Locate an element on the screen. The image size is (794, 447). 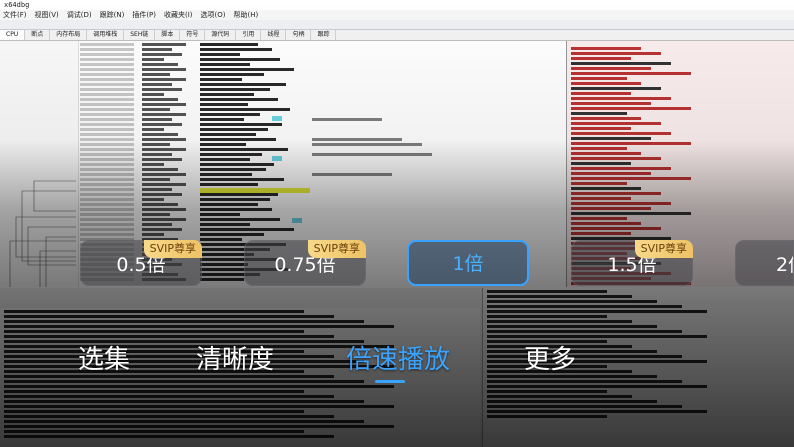
speed-option-2x: 2倍 is located at coordinates (764, 263).